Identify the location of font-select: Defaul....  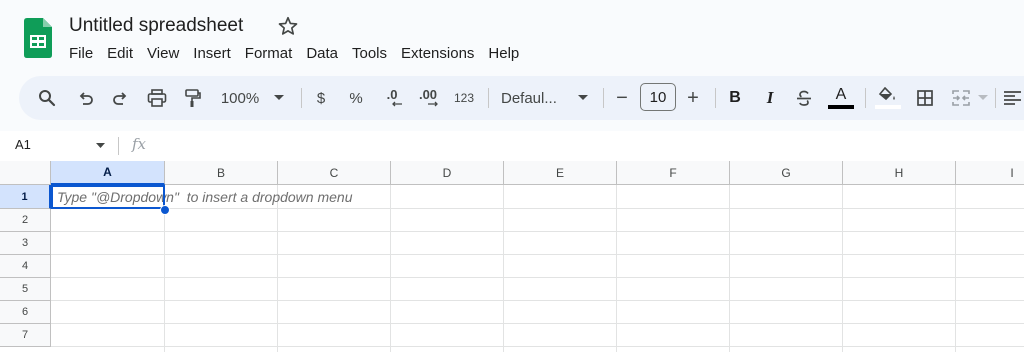
(533, 98).